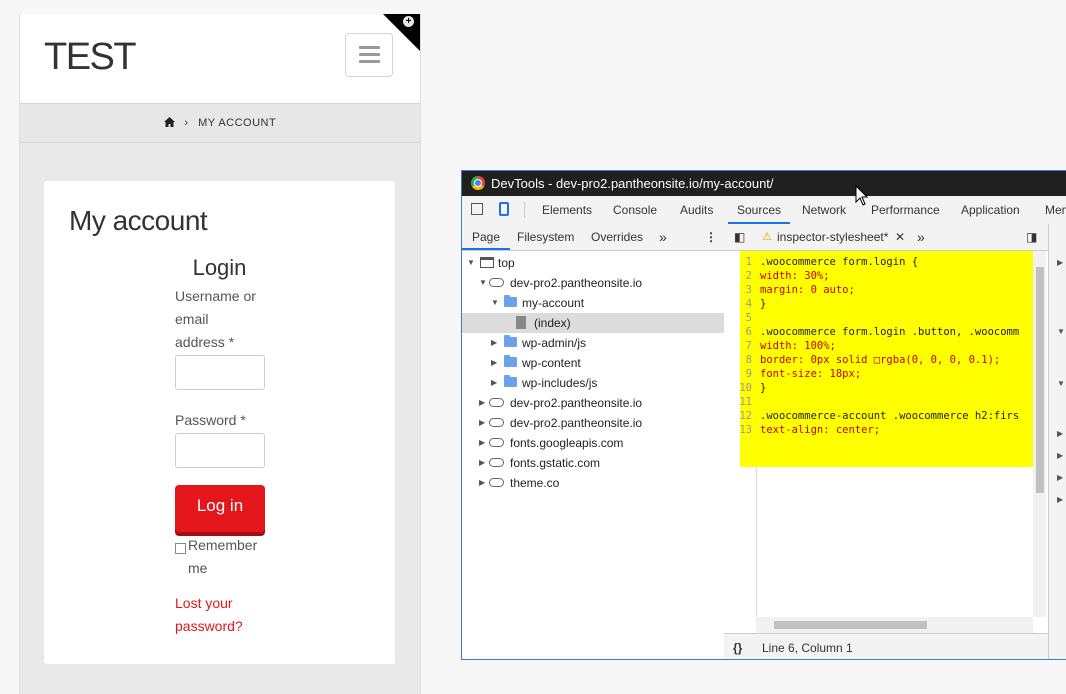 This screenshot has width=1066, height=694. I want to click on password-field, so click(220, 450).